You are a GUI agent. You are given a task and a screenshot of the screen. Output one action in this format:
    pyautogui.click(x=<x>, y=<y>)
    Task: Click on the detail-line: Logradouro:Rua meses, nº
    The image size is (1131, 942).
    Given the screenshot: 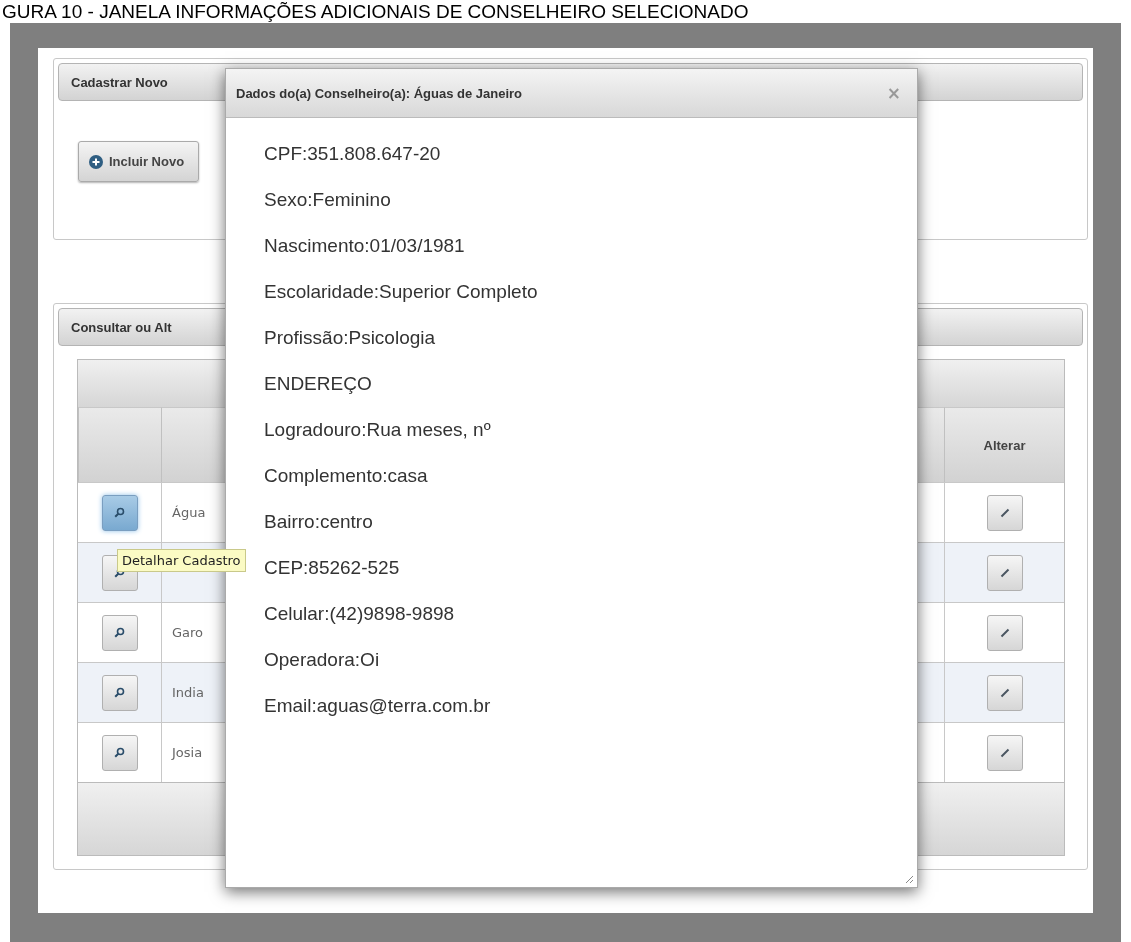 What is the action you would take?
    pyautogui.click(x=378, y=430)
    